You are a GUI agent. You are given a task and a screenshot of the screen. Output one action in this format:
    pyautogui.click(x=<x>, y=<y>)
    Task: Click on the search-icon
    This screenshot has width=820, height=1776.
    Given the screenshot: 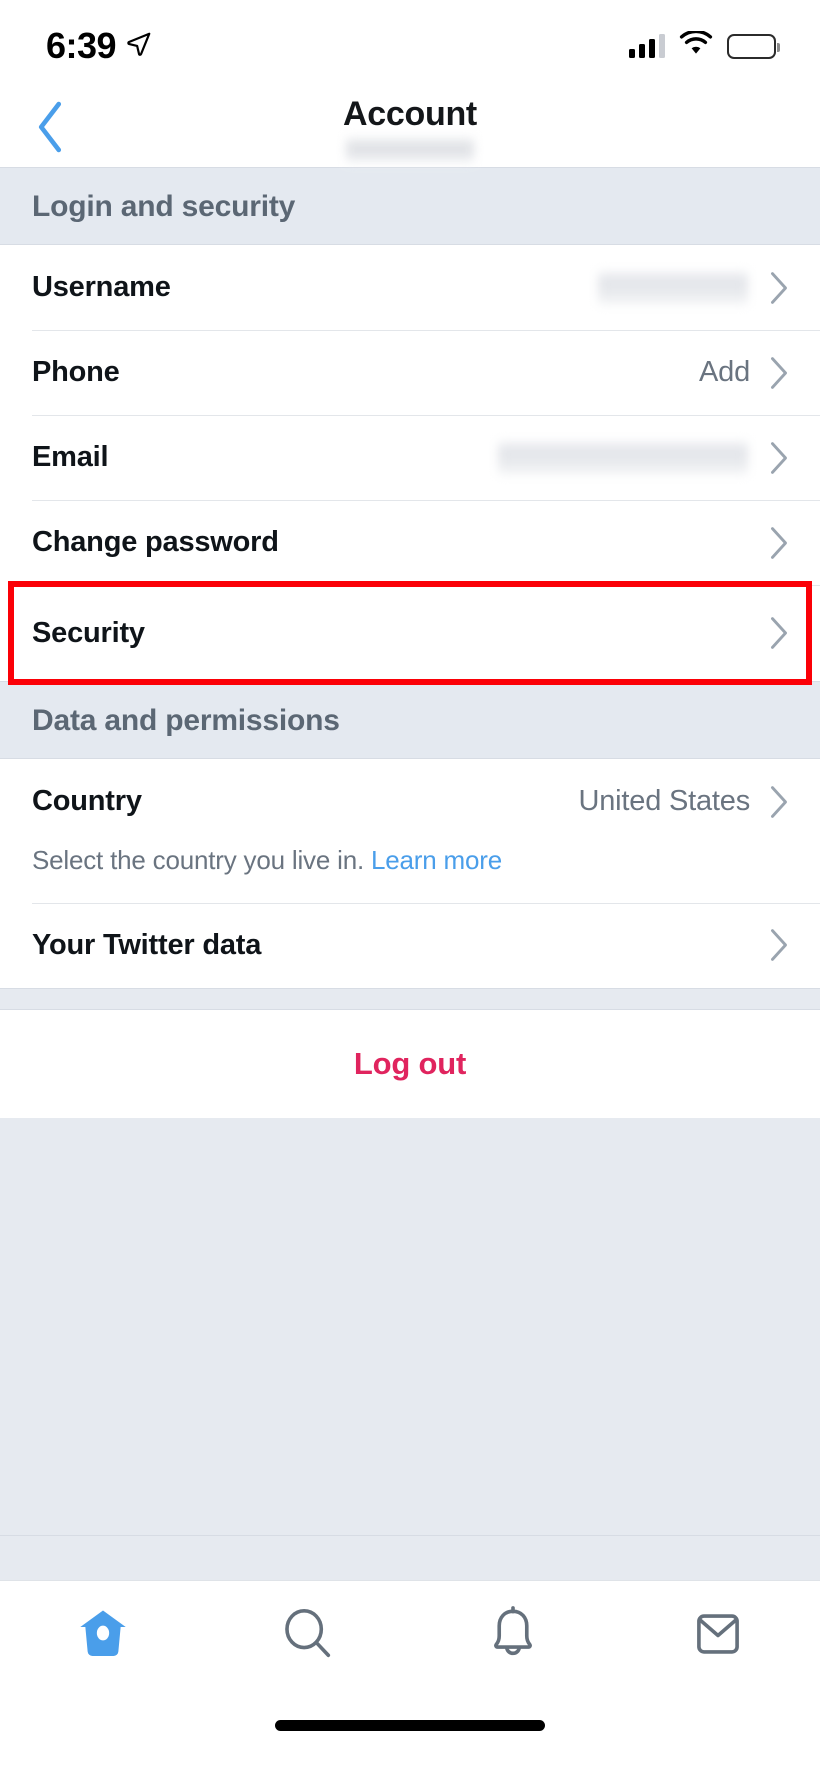 What is the action you would take?
    pyautogui.click(x=308, y=1636)
    